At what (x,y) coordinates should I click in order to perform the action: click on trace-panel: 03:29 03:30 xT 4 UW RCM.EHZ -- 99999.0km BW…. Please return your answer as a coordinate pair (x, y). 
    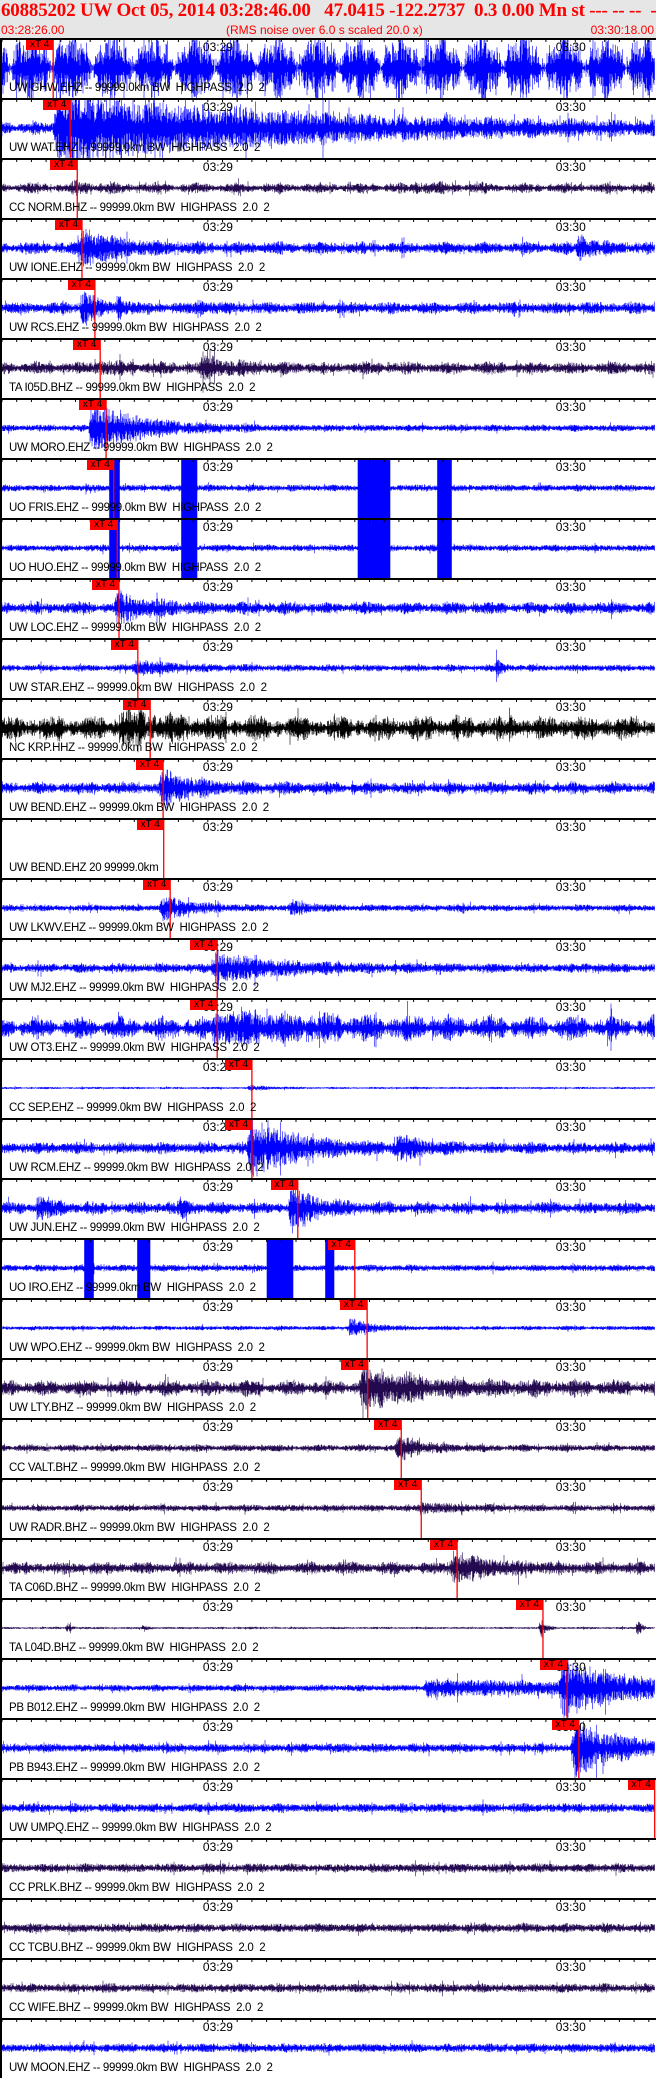
    Looking at the image, I should click on (328, 1148).